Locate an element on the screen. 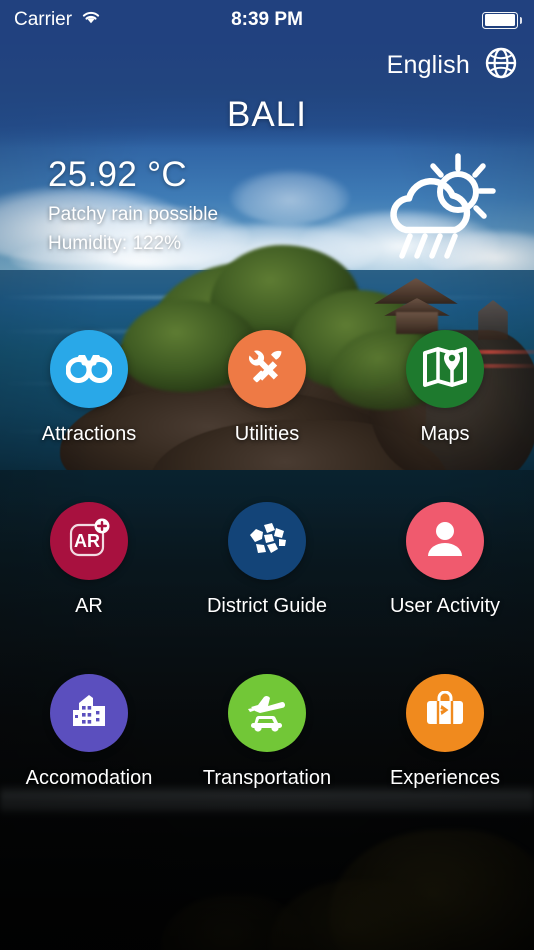 The width and height of the screenshot is (534, 950). tile-maps-circle is located at coordinates (445, 369).